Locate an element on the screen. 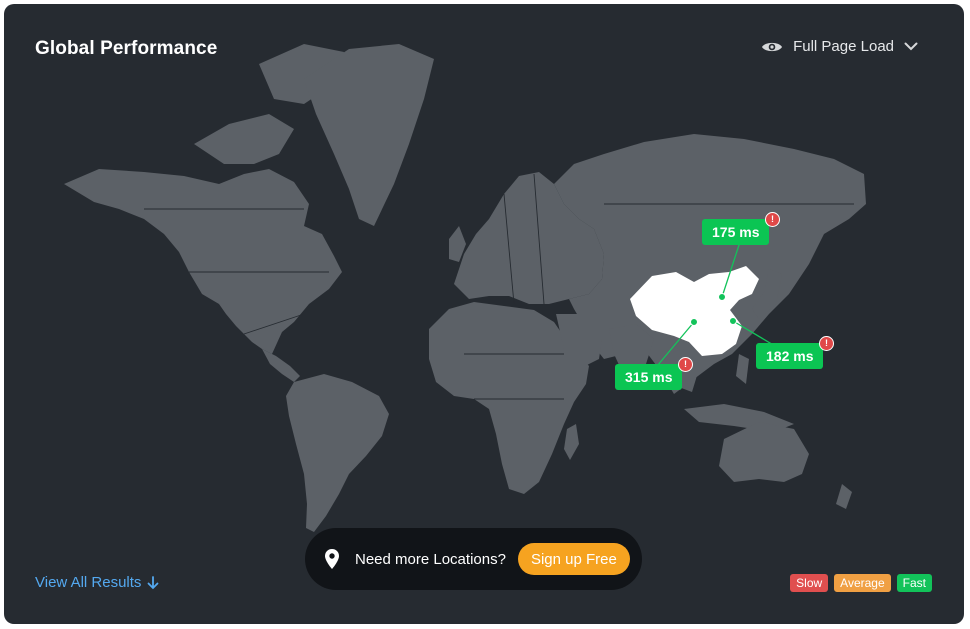  view-all-label: View All Results is located at coordinates (88, 582).